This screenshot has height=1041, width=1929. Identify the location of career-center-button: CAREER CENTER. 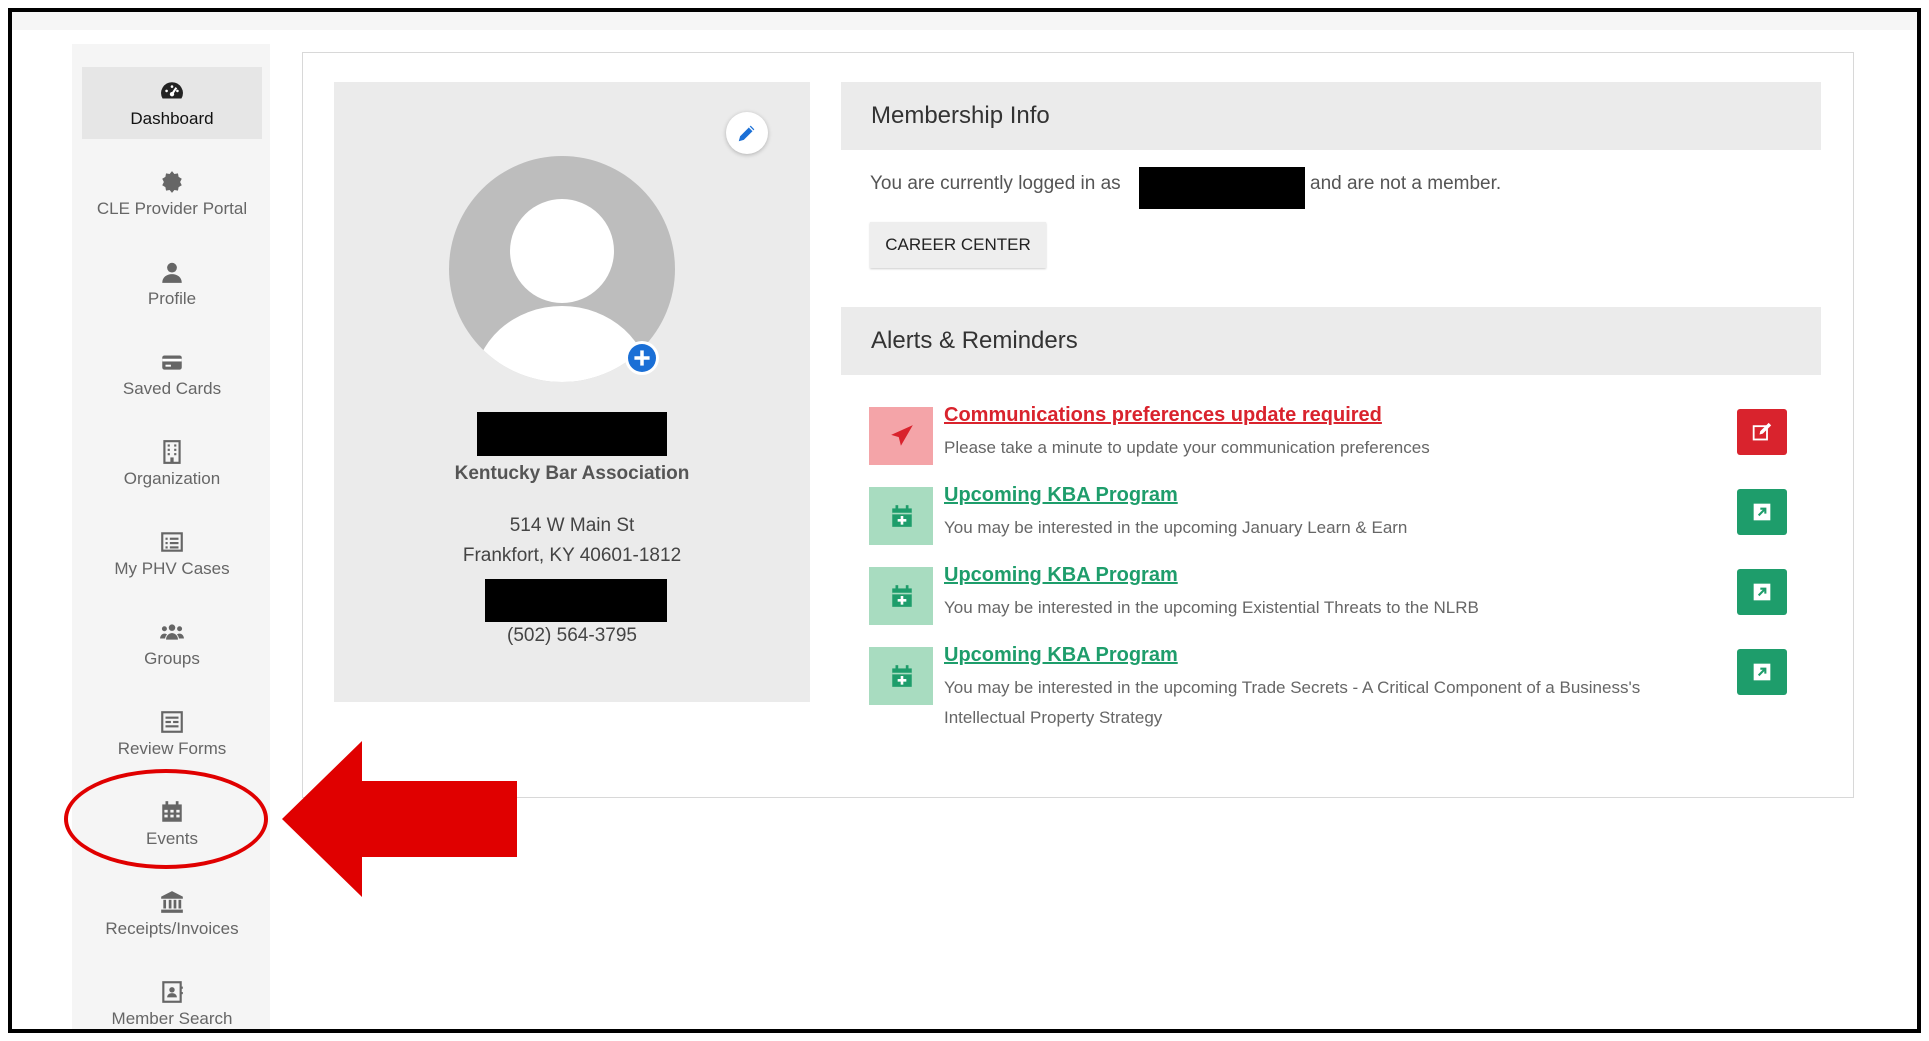
(958, 245).